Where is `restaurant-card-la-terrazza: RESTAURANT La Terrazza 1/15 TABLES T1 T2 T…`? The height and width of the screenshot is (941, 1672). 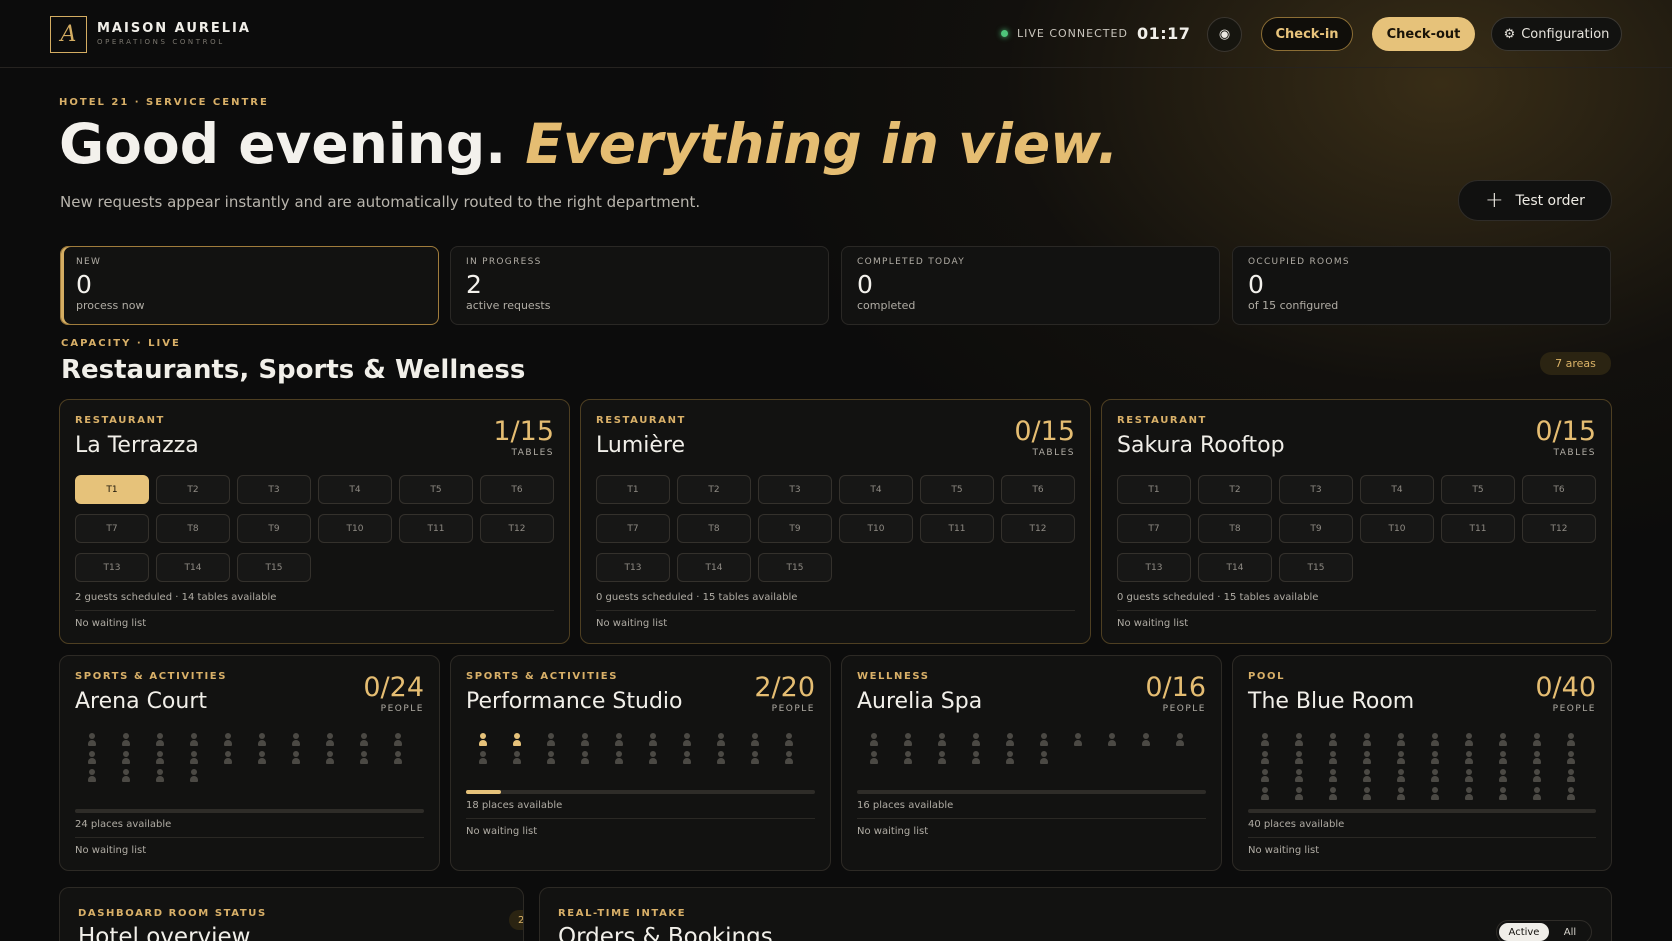
restaurant-card-la-terrazza: RESTAURANT La Terrazza 1/15 TABLES T1 T2 T… is located at coordinates (314, 521).